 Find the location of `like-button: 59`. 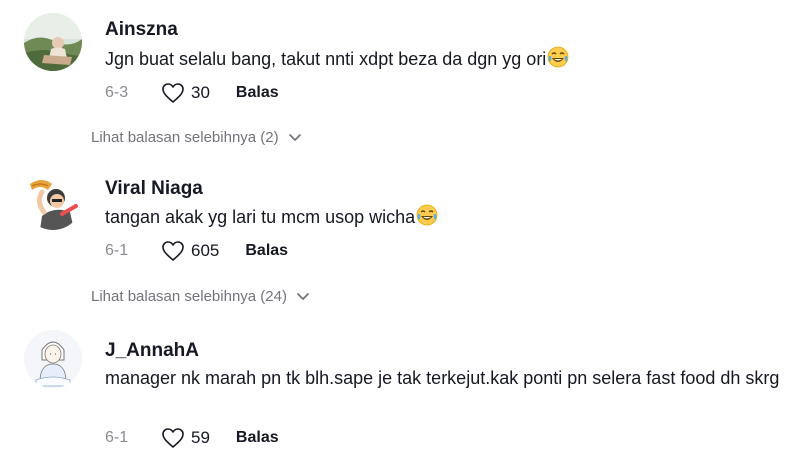

like-button: 59 is located at coordinates (185, 438).